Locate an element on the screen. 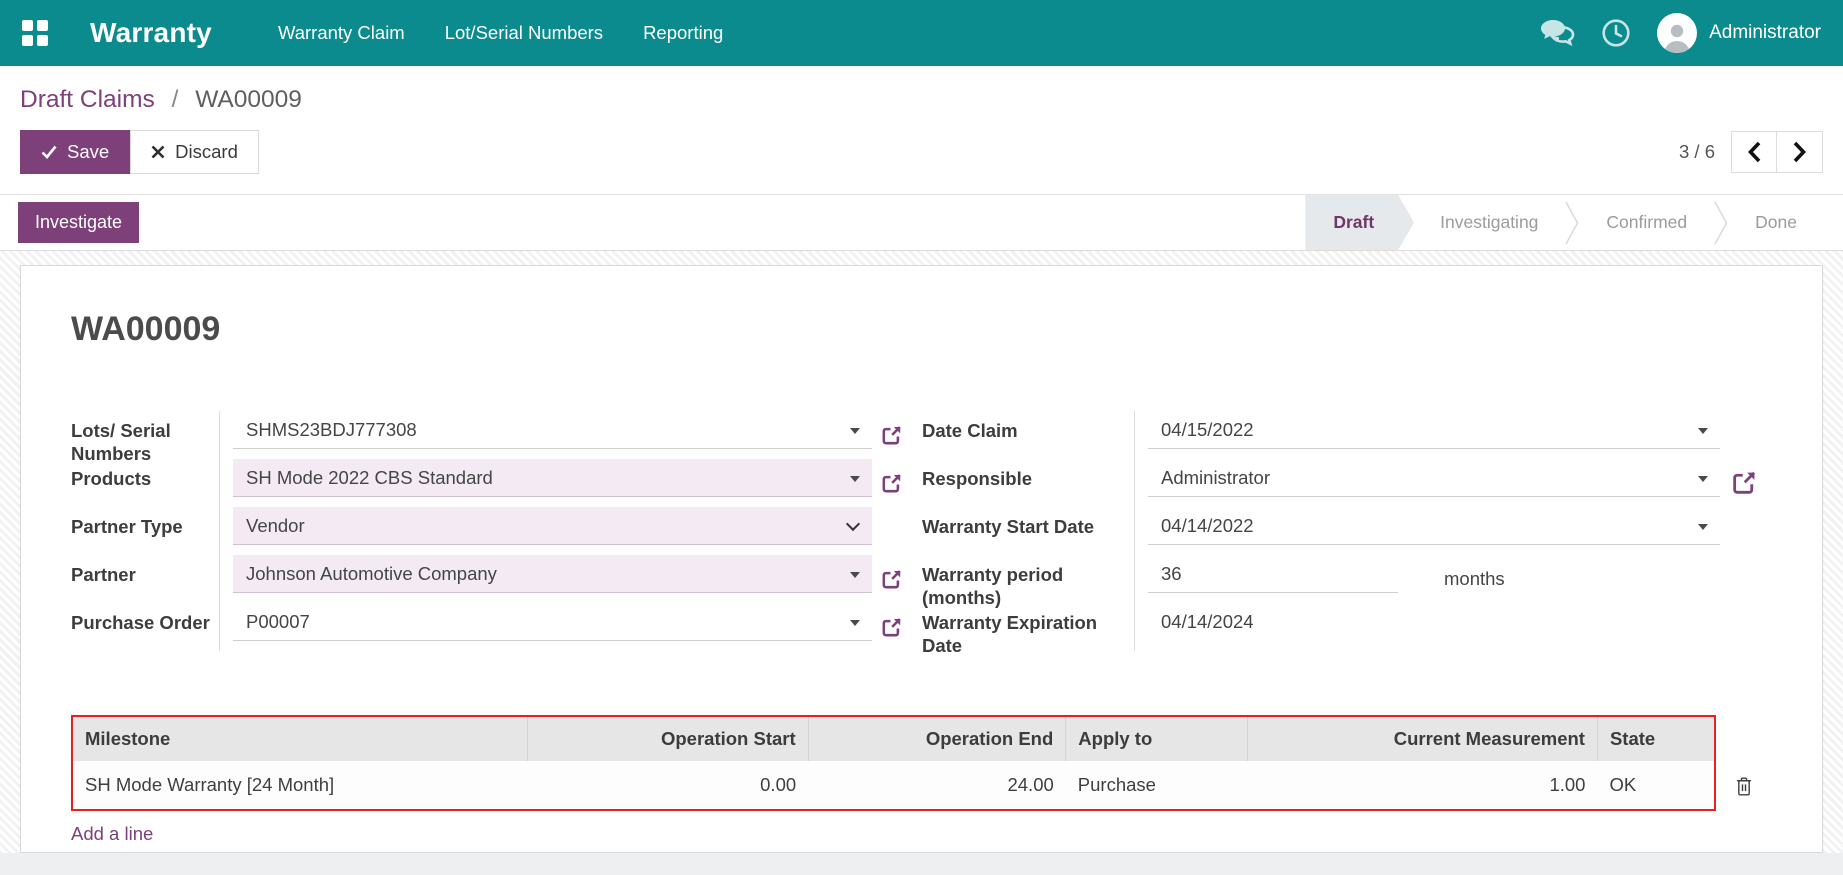  date-claim-field: 04/15/2022 is located at coordinates (1434, 430).